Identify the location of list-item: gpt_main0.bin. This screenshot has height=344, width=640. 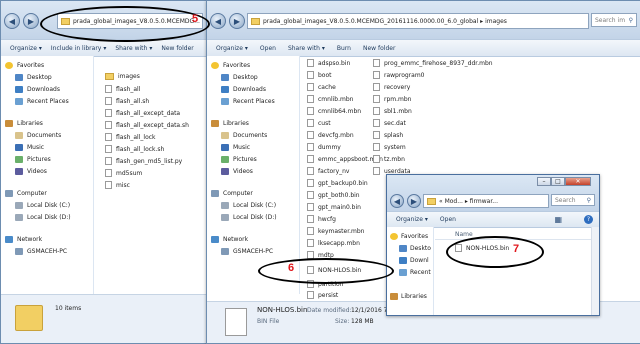
(334, 207).